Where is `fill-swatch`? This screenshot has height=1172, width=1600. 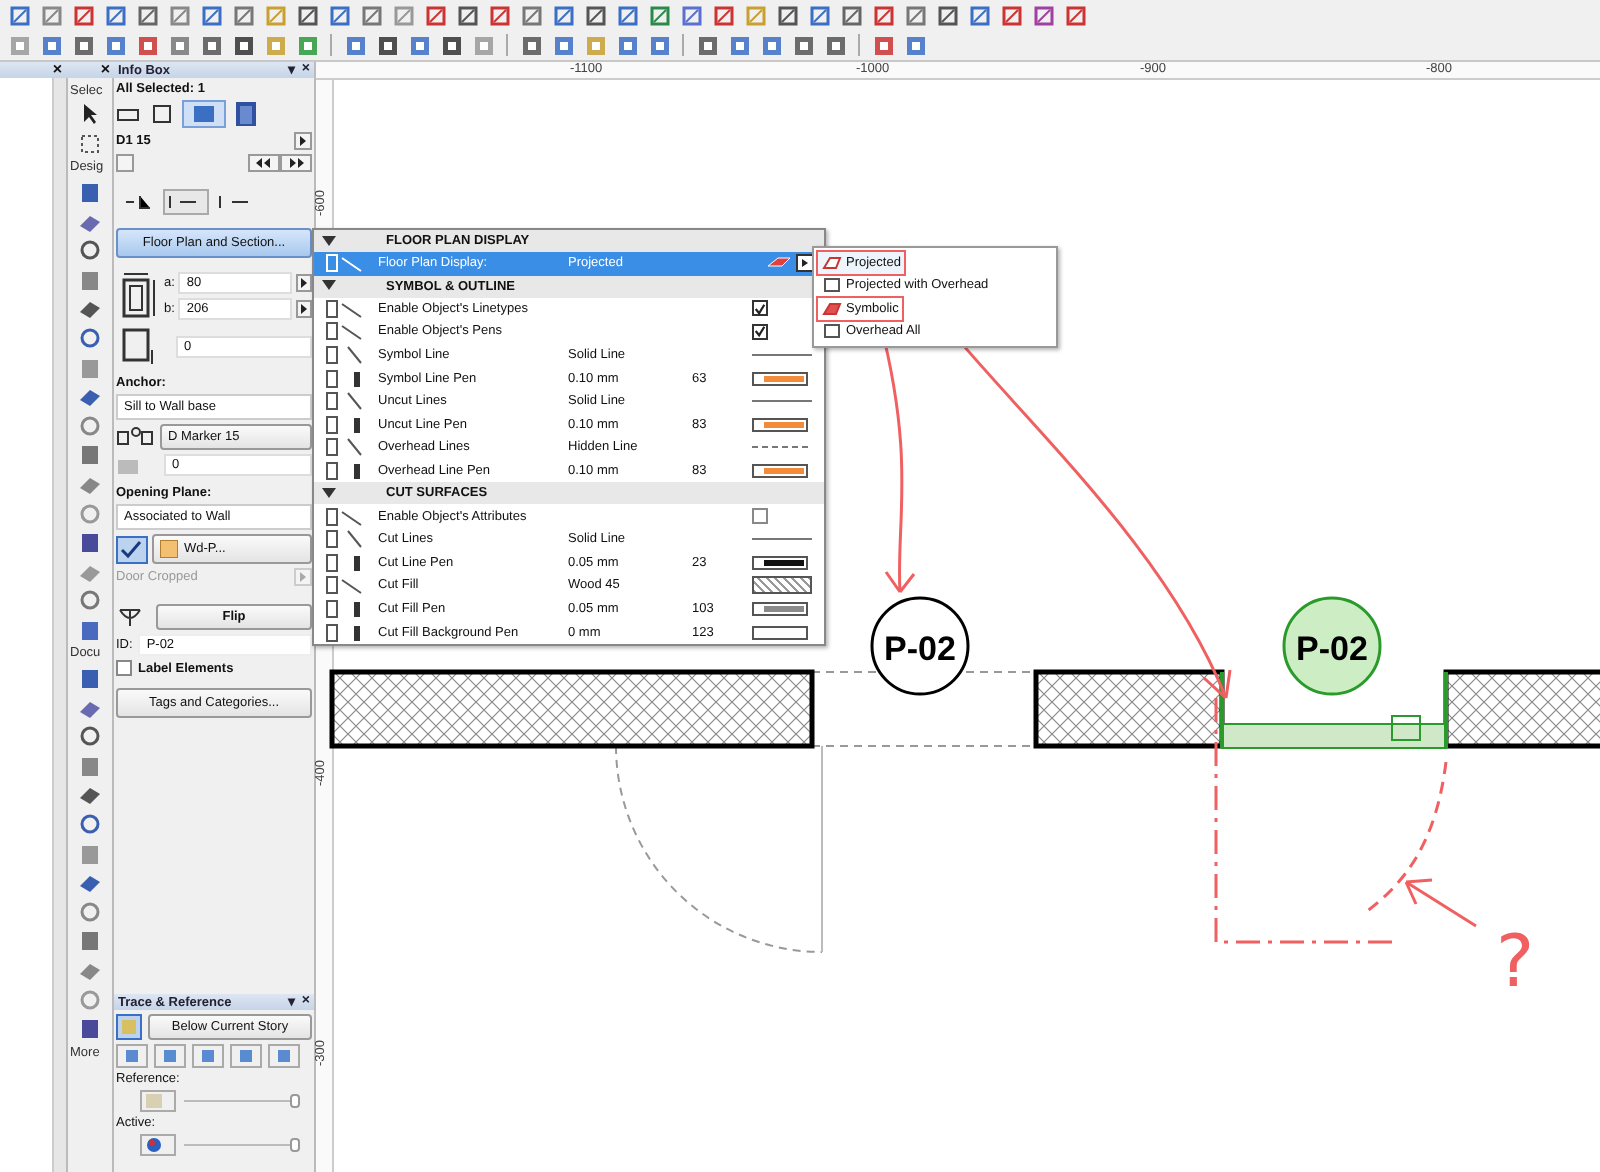 fill-swatch is located at coordinates (782, 585).